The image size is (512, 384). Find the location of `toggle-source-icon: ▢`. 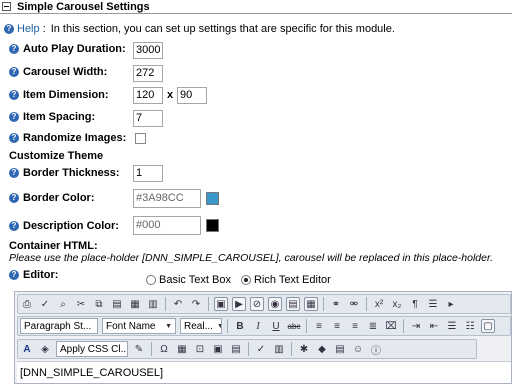

toggle-source-icon: ▢ is located at coordinates (488, 326).